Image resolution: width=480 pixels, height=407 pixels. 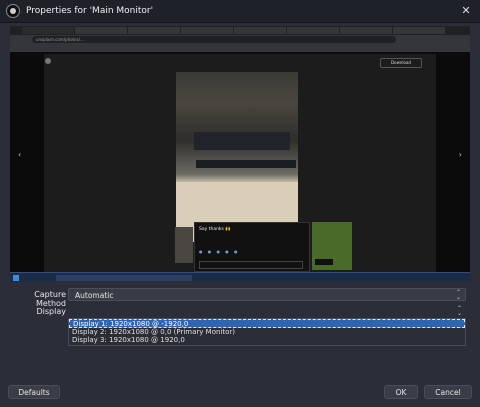 I want to click on browser-tab-strip, so click(x=240, y=30).